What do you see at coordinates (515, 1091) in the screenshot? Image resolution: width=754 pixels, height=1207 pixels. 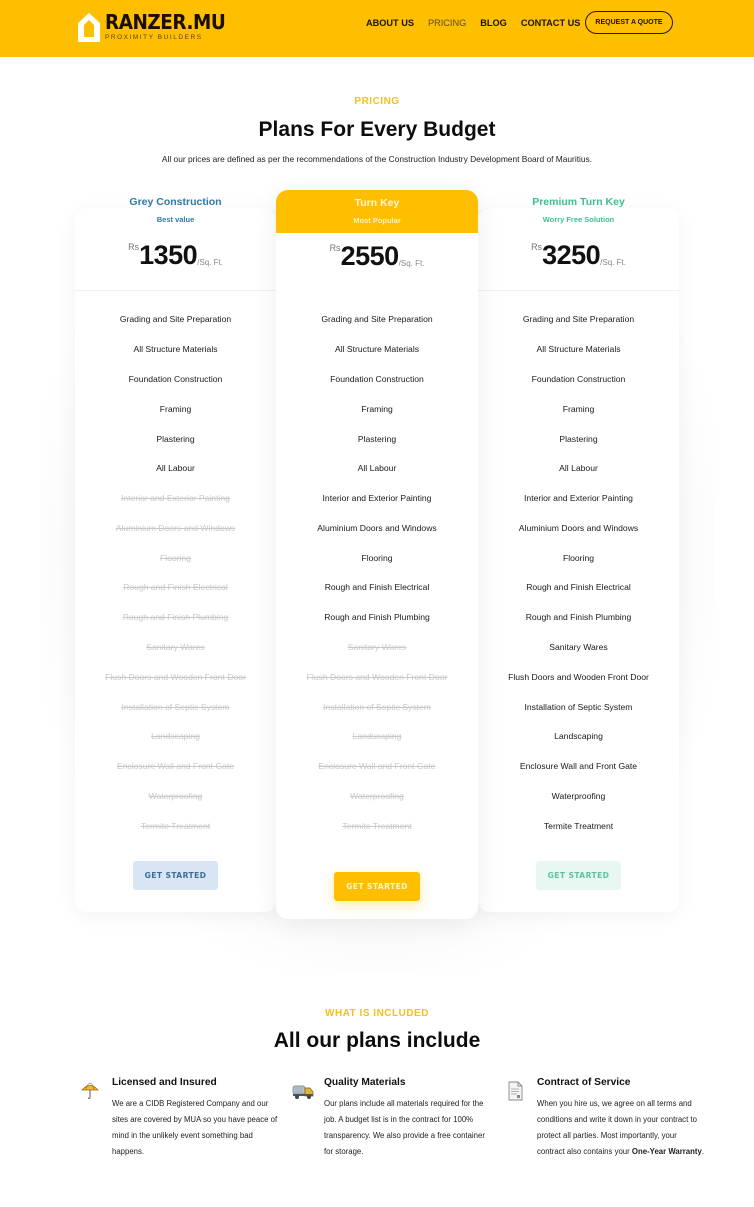 I see `document-icon` at bounding box center [515, 1091].